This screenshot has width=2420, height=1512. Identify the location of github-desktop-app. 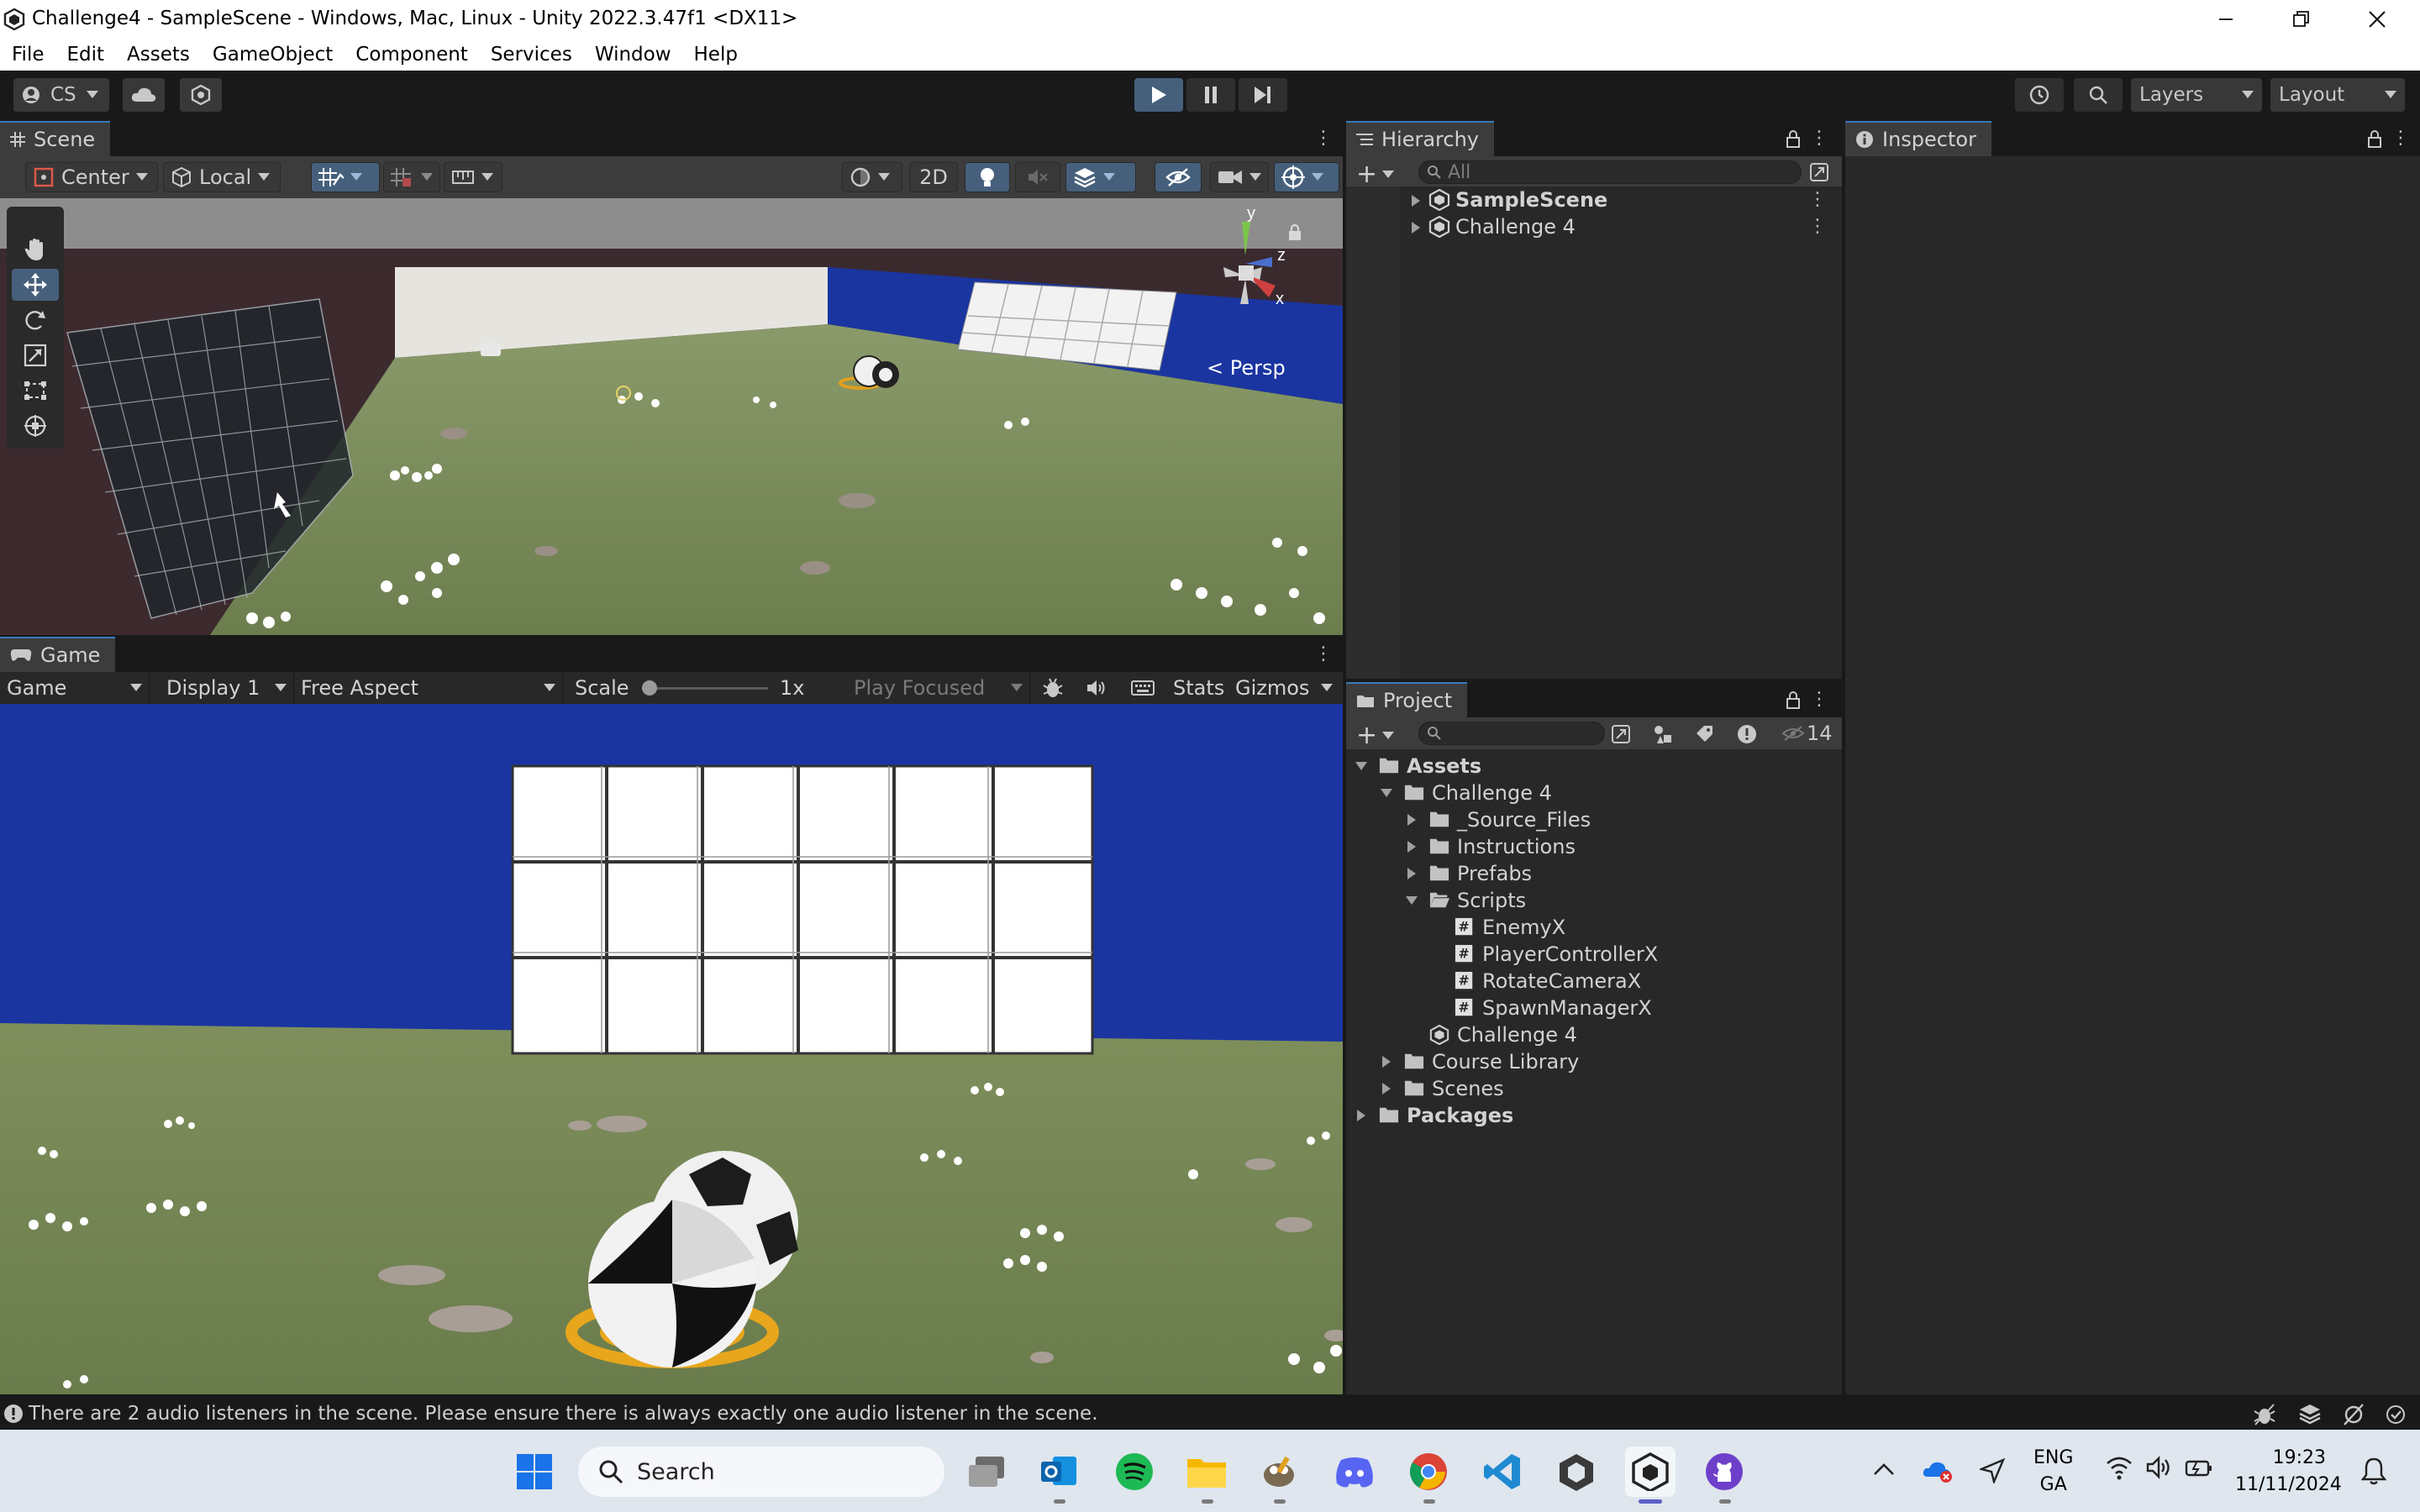
(1724, 1475).